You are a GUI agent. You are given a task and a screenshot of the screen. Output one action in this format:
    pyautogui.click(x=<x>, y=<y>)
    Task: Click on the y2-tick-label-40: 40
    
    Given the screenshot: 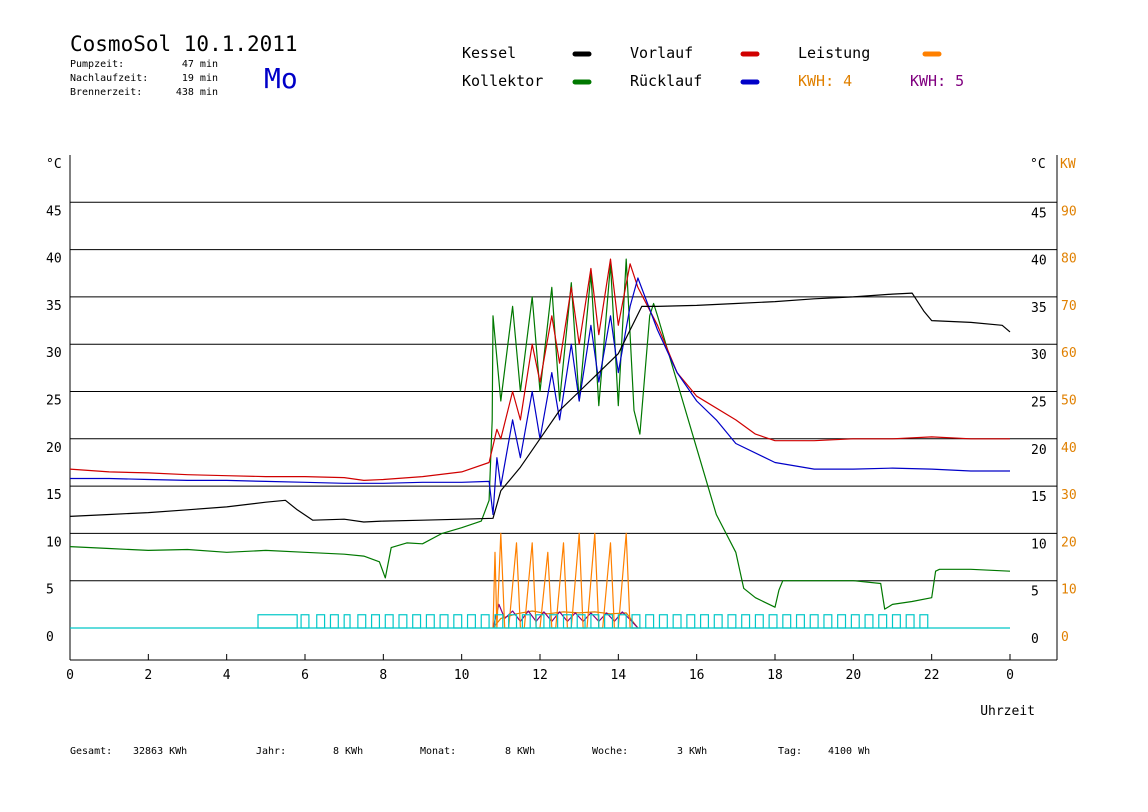 What is the action you would take?
    pyautogui.click(x=1069, y=448)
    